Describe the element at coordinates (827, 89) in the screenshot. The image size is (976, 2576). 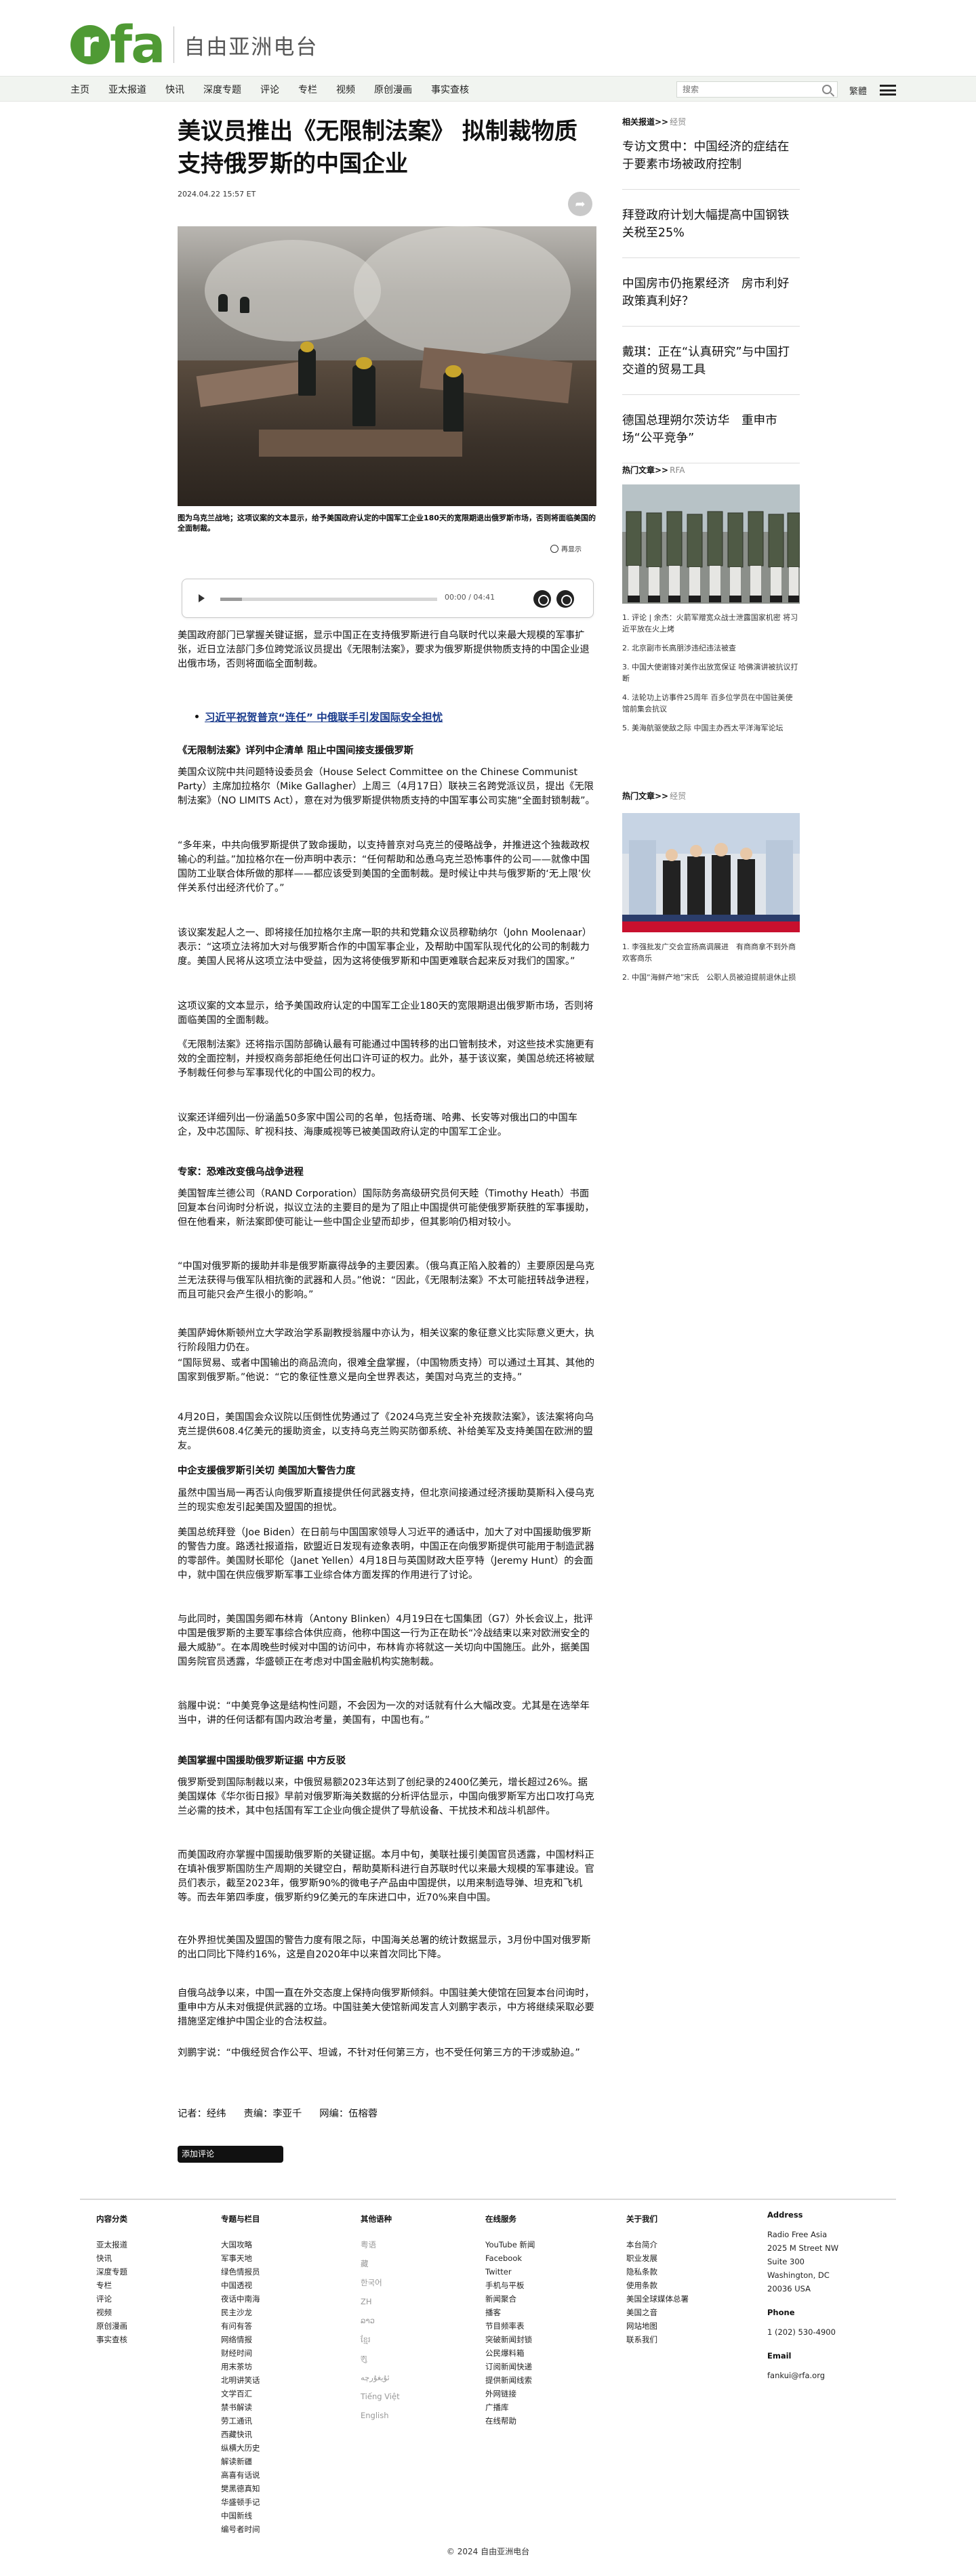
I see `search-icon` at that location.